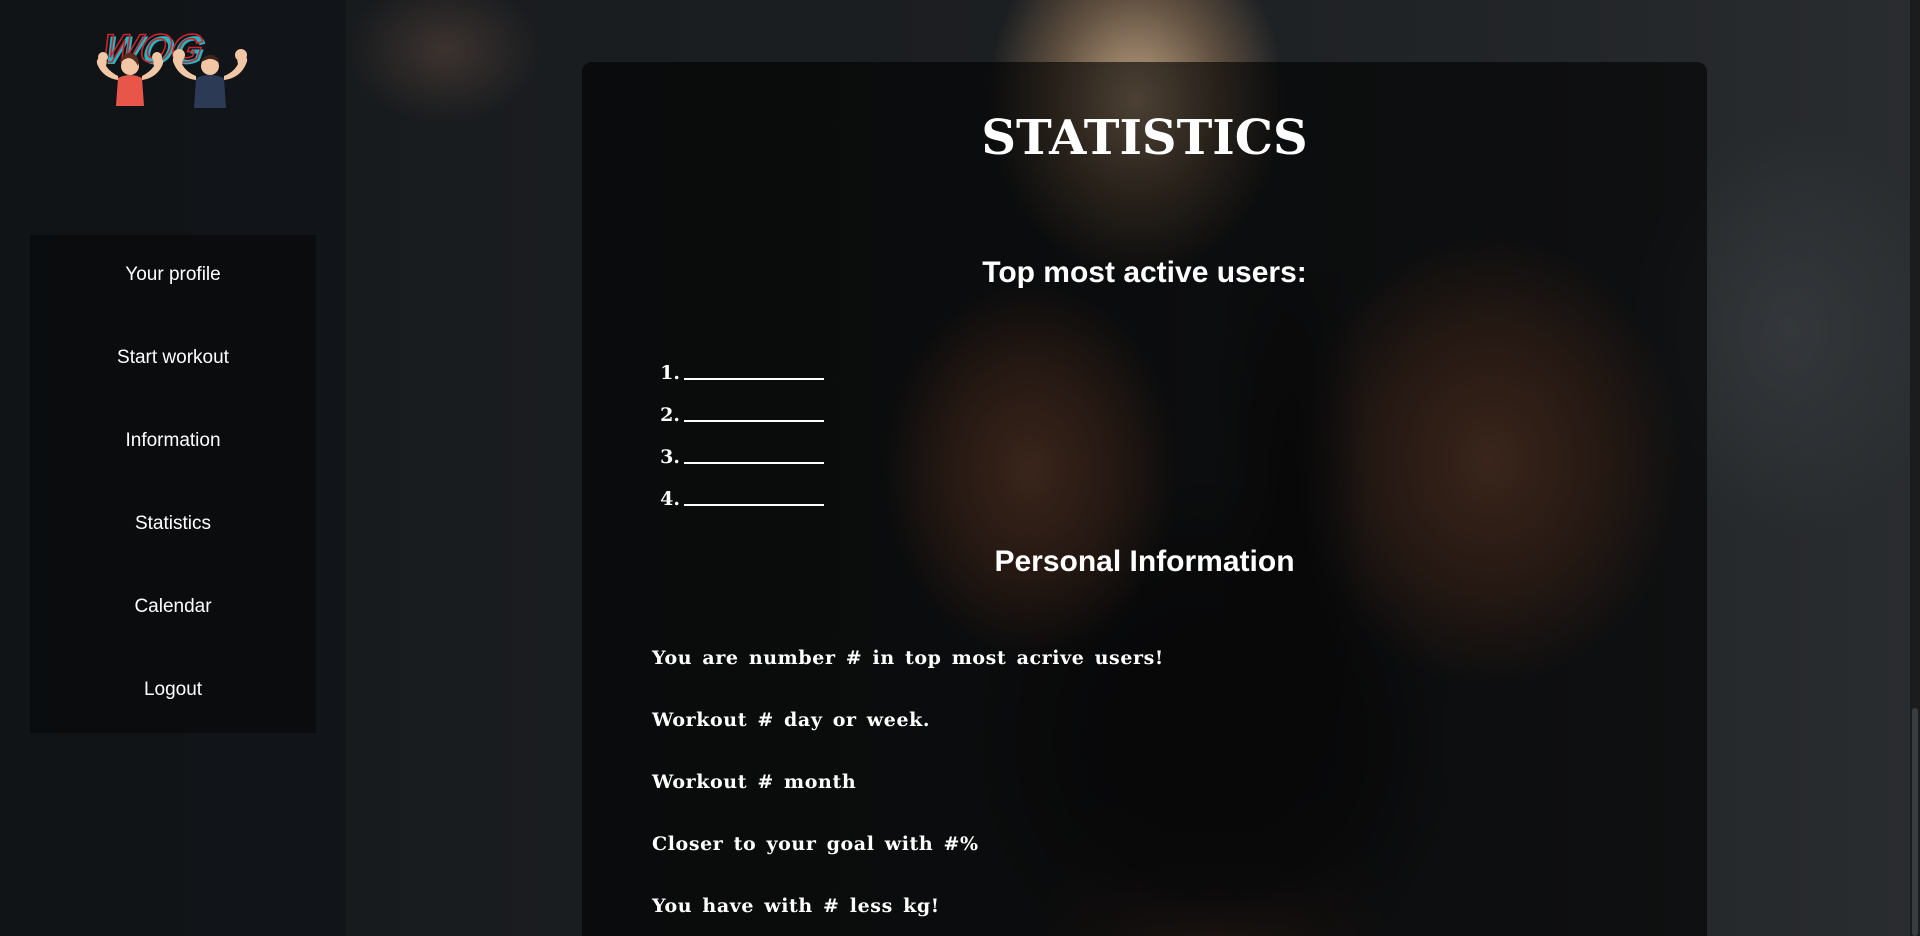 This screenshot has height=936, width=1920. Describe the element at coordinates (738, 454) in the screenshot. I see `rank-item-3: 3.` at that location.